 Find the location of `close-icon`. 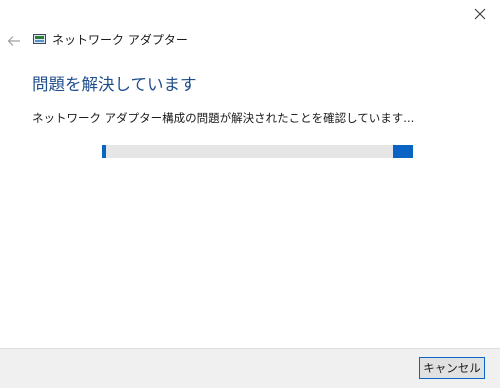

close-icon is located at coordinates (480, 14).